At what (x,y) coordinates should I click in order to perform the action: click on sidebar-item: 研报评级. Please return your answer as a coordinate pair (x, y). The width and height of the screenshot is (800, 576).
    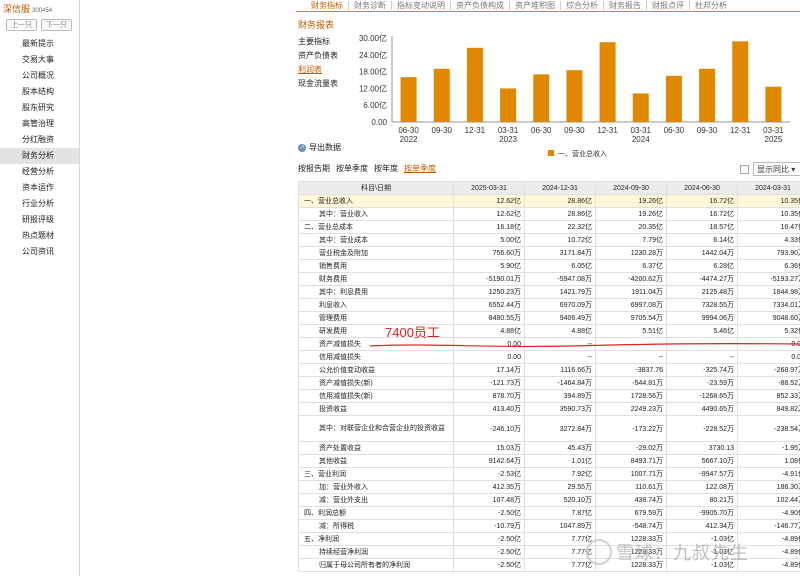
    Looking at the image, I should click on (39, 220).